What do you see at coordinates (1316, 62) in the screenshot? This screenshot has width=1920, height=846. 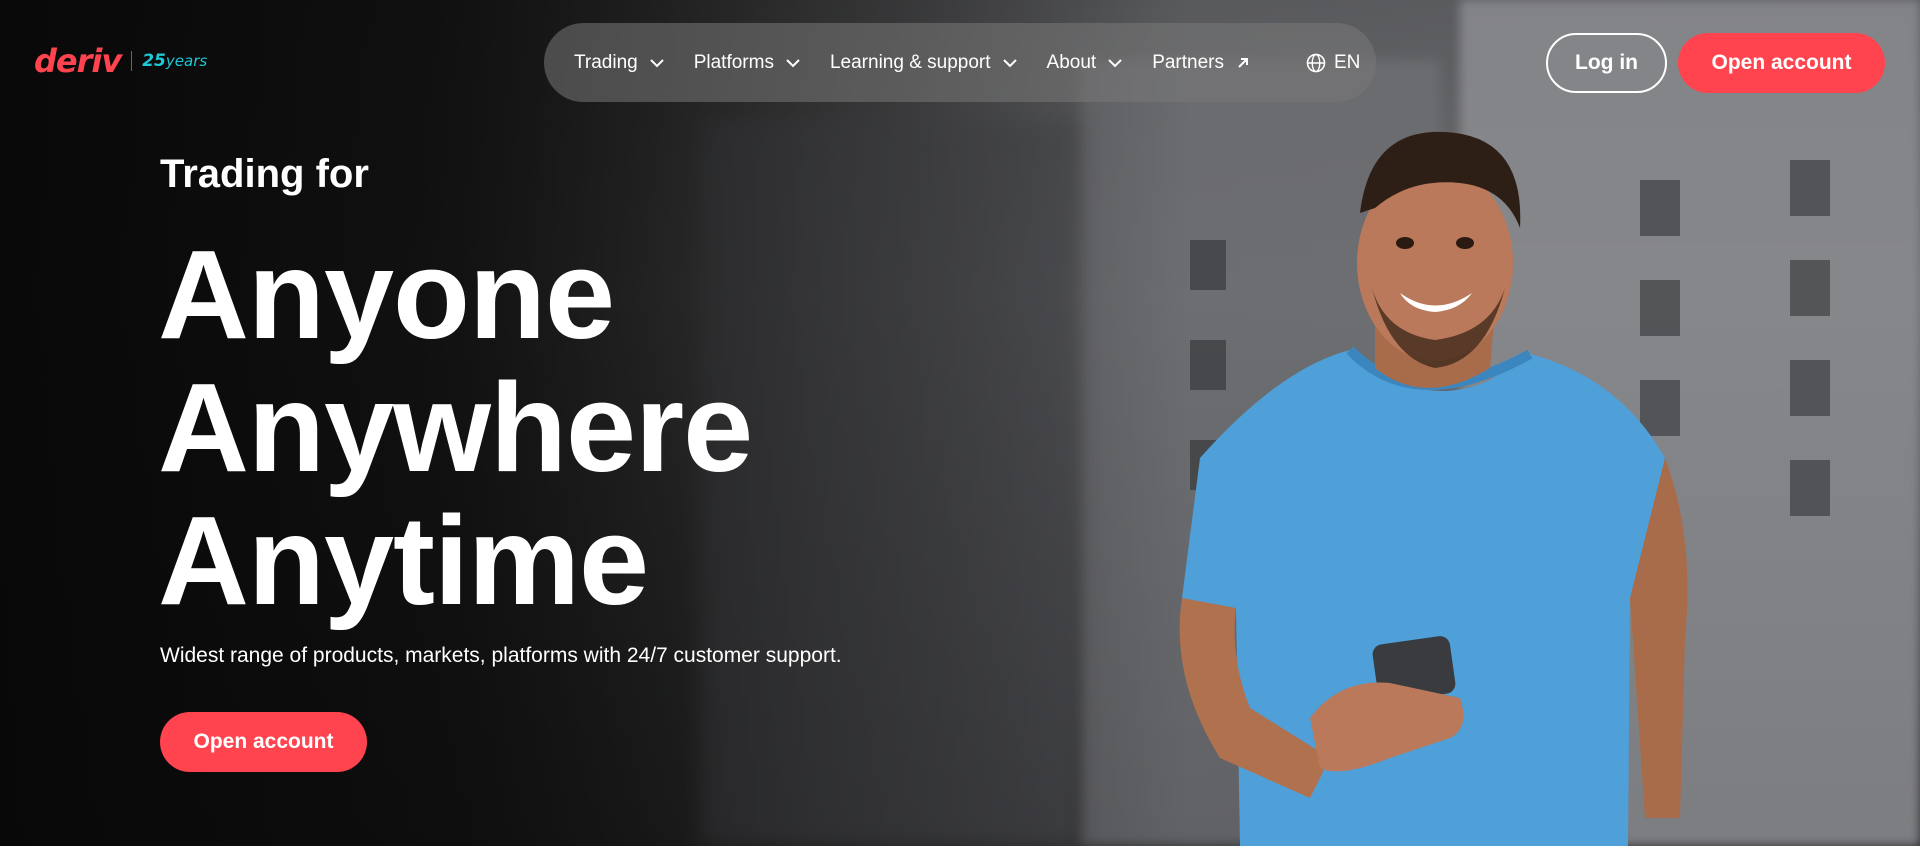 I see `globe-icon` at bounding box center [1316, 62].